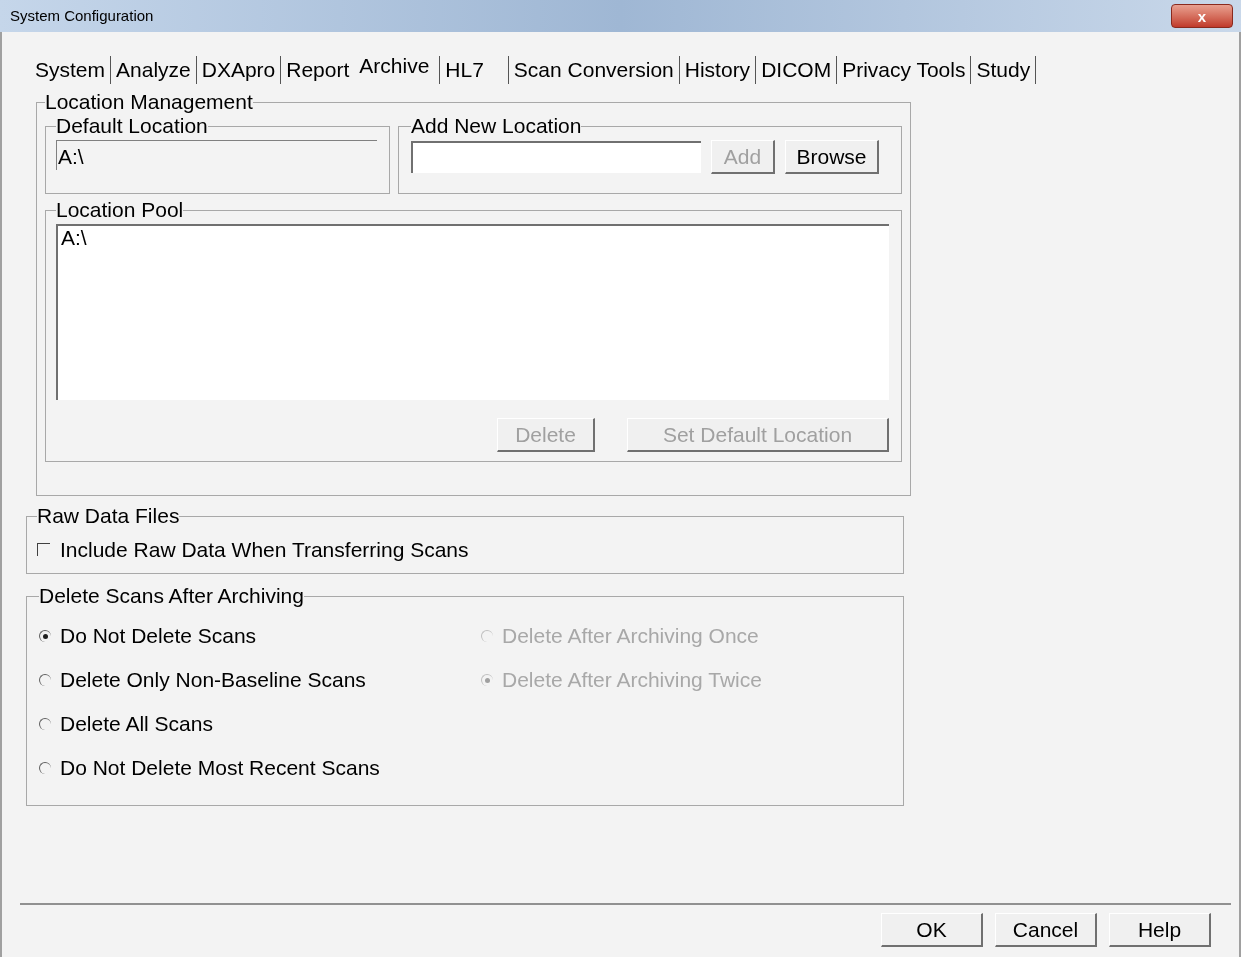  I want to click on group-title: Add New Location, so click(496, 126).